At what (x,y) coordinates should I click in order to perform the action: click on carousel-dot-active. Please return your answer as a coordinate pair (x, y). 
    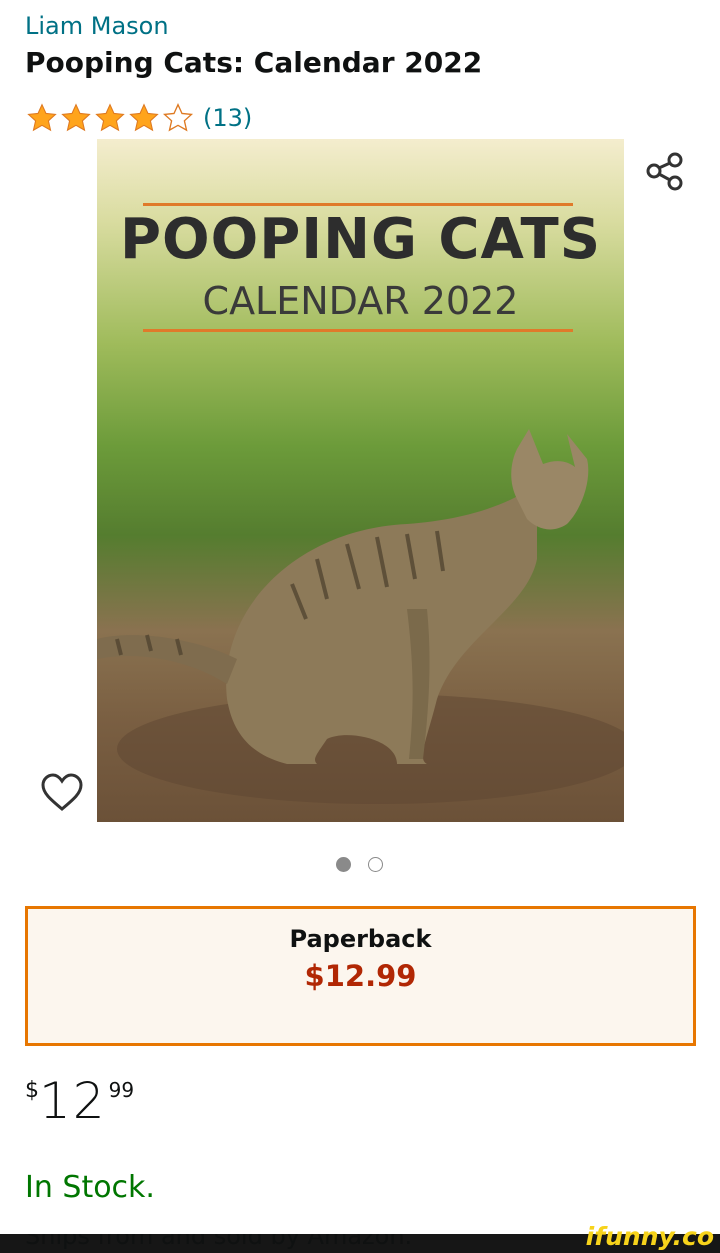
    Looking at the image, I should click on (343, 864).